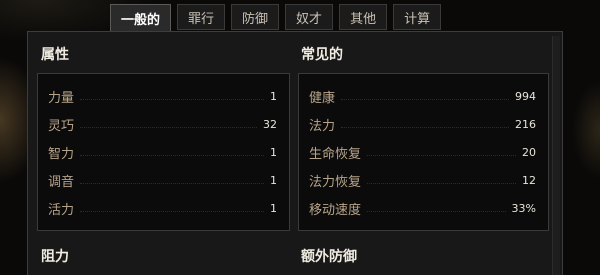 The height and width of the screenshot is (275, 600). What do you see at coordinates (61, 126) in the screenshot?
I see `stat-label: 灵巧` at bounding box center [61, 126].